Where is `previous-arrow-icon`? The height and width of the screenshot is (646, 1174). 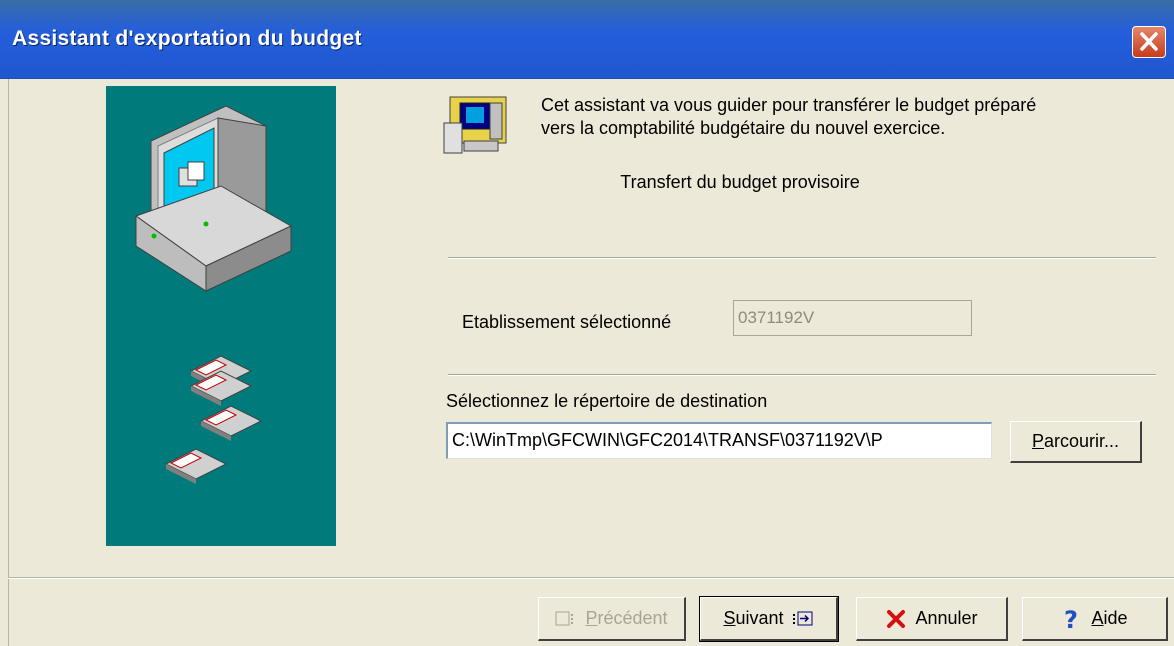 previous-arrow-icon is located at coordinates (564, 618).